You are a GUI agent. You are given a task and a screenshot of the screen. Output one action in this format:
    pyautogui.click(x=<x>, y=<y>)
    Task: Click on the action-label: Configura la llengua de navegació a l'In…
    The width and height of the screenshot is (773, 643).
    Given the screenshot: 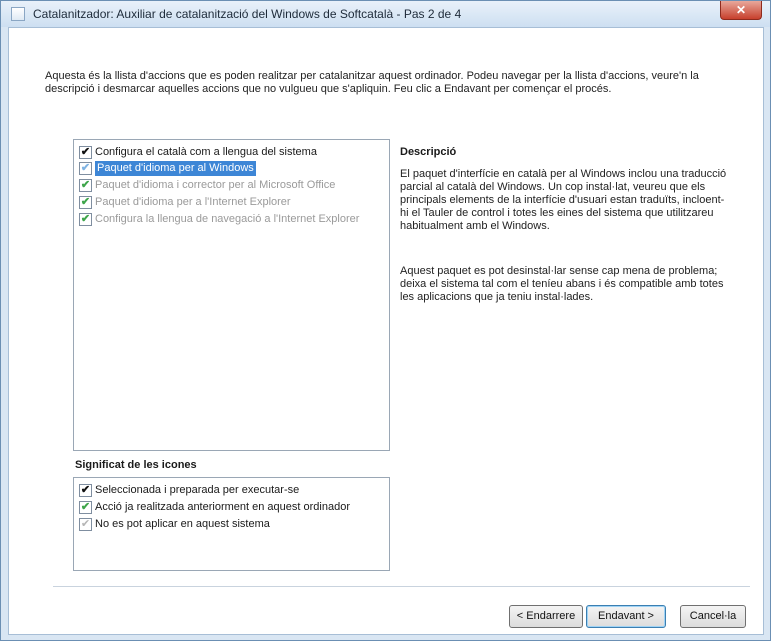 What is the action you would take?
    pyautogui.click(x=227, y=219)
    